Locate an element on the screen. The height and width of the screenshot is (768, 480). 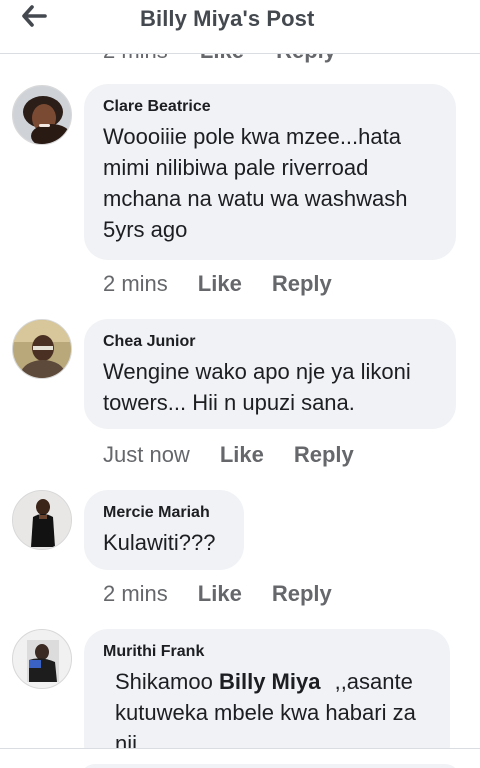
arrow-left-icon is located at coordinates (34, 16).